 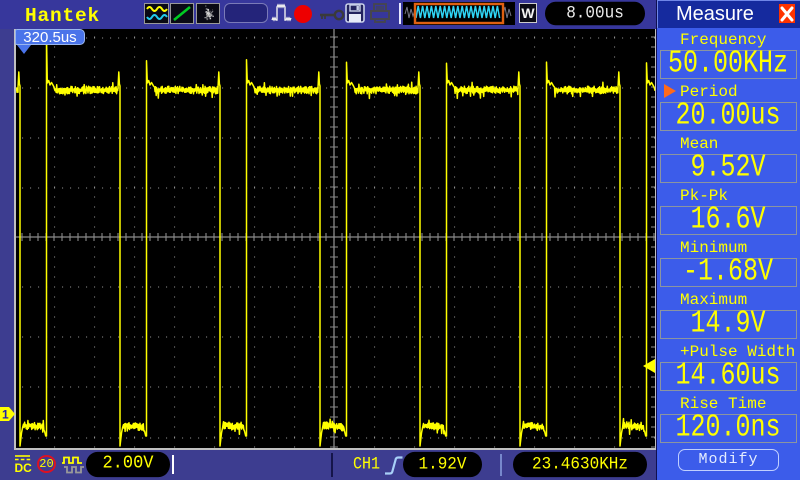 What do you see at coordinates (5, 415) in the screenshot?
I see `svg-text: 1` at bounding box center [5, 415].